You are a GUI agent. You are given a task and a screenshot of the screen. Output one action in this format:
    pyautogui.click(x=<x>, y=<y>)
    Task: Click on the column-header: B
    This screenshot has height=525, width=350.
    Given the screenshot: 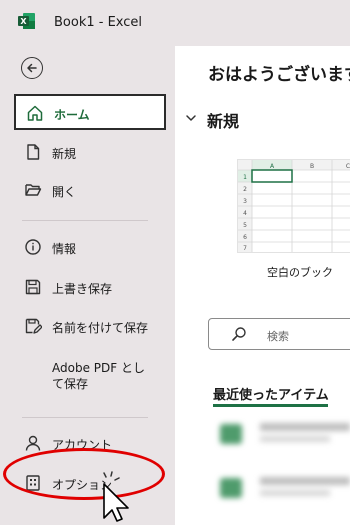 What is the action you would take?
    pyautogui.click(x=312, y=166)
    